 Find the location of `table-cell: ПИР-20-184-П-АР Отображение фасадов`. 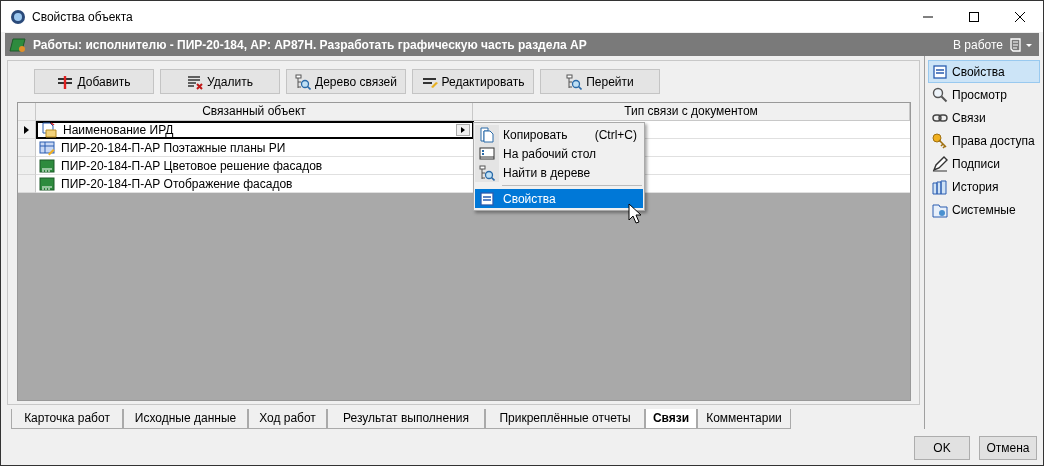

table-cell: ПИР-20-184-П-АР Отображение фасадов is located at coordinates (255, 184).